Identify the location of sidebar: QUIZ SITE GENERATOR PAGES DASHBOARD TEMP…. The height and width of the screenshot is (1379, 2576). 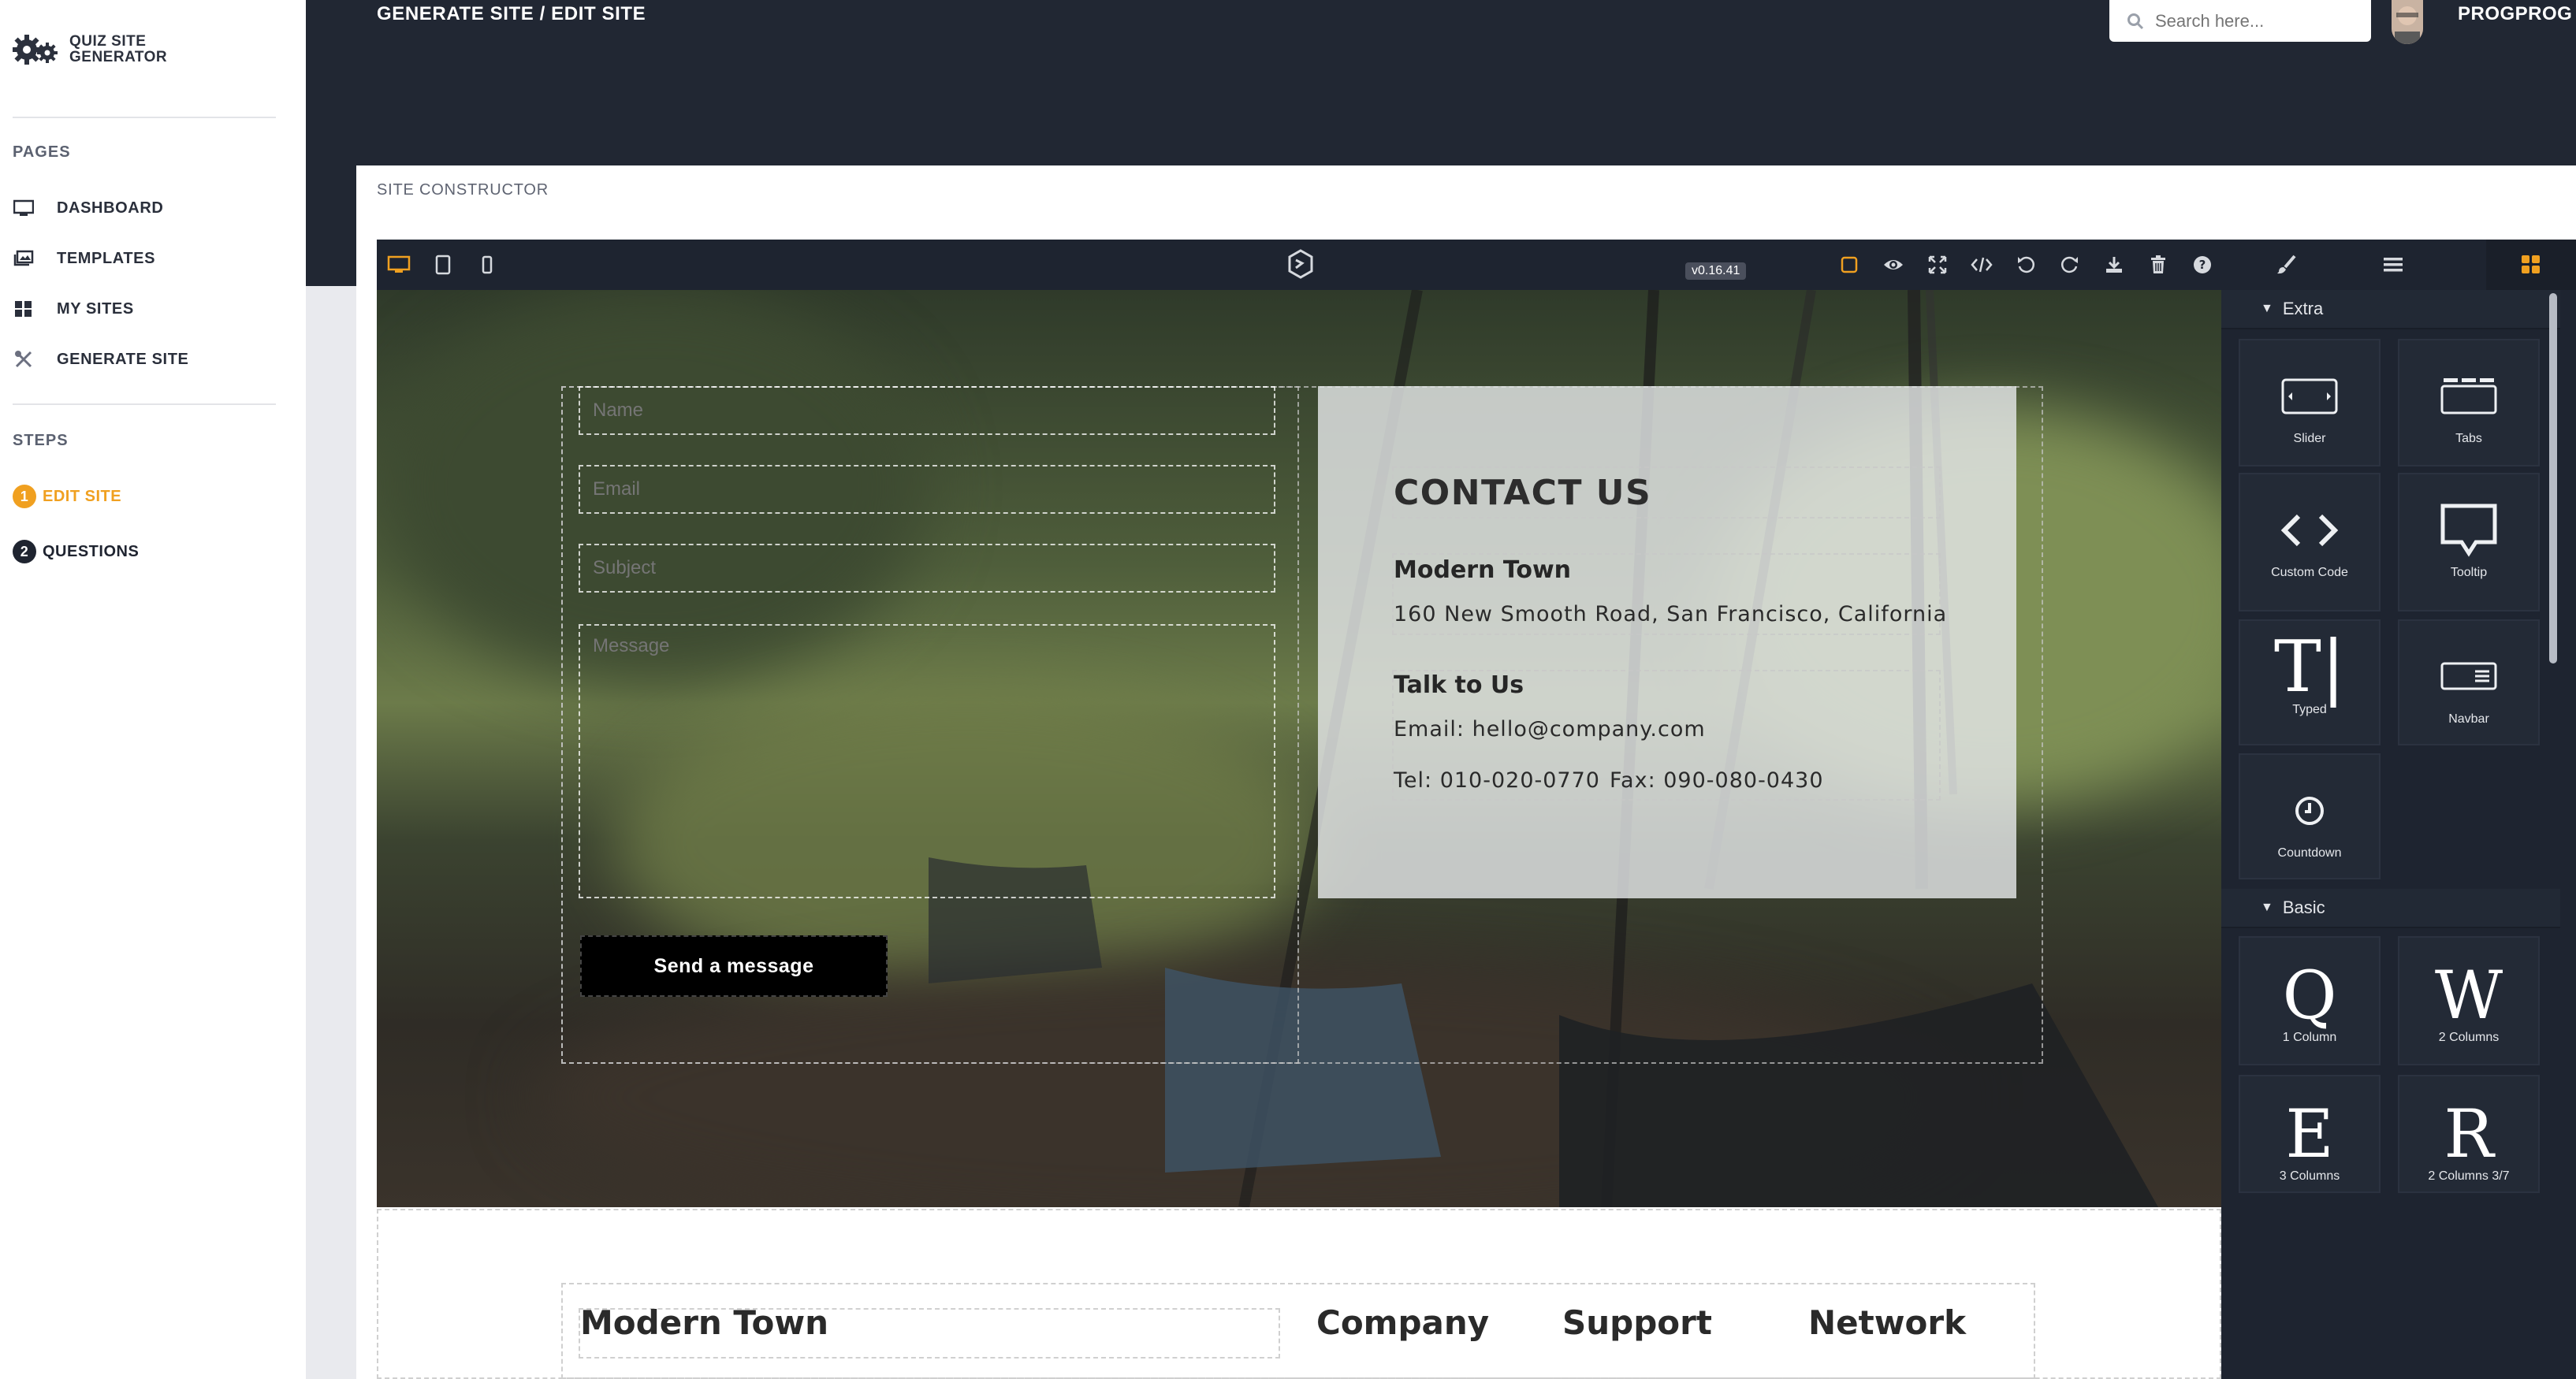
(153, 689).